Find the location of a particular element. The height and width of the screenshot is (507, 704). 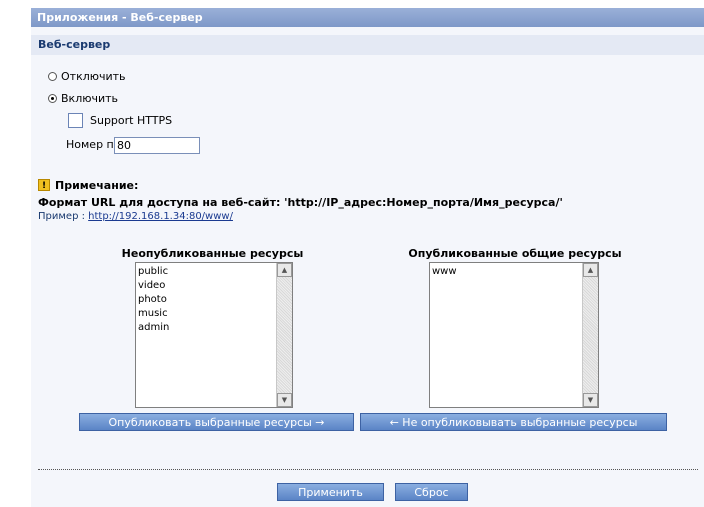

list-item: www is located at coordinates (444, 272).